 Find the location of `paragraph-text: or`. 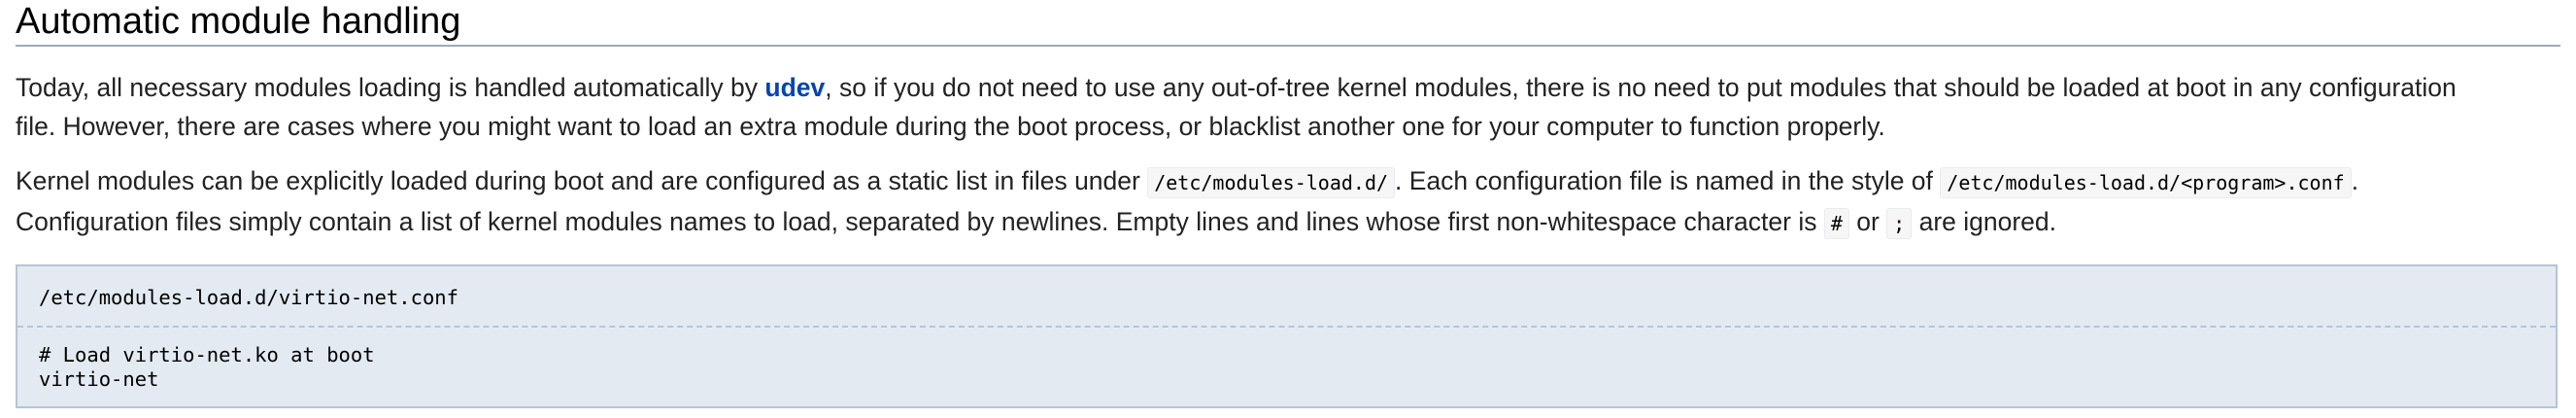

paragraph-text: or is located at coordinates (1867, 221).